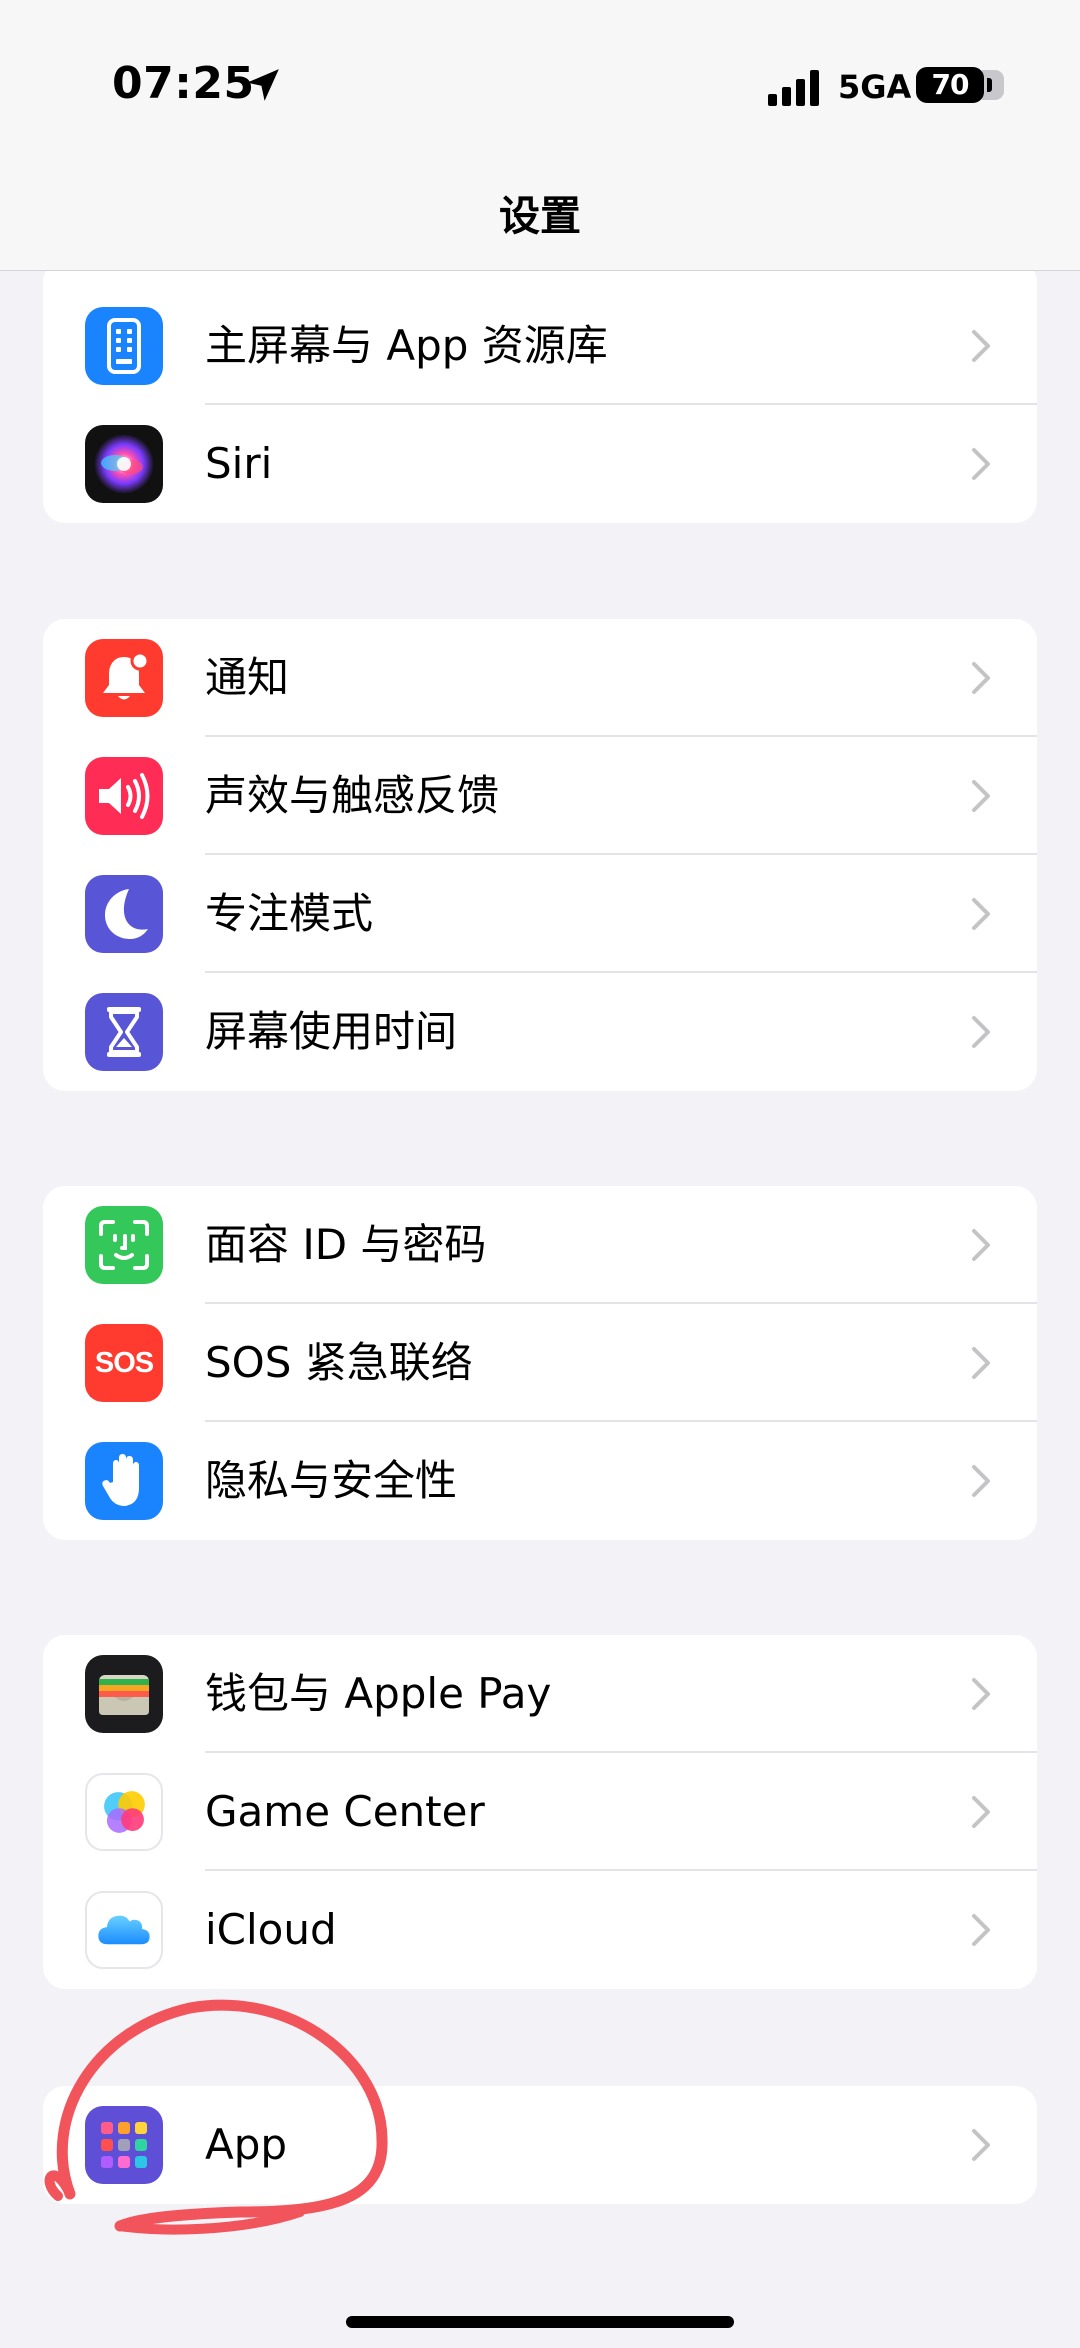 The width and height of the screenshot is (1080, 2348). I want to click on settings-group-apps: App, so click(540, 2145).